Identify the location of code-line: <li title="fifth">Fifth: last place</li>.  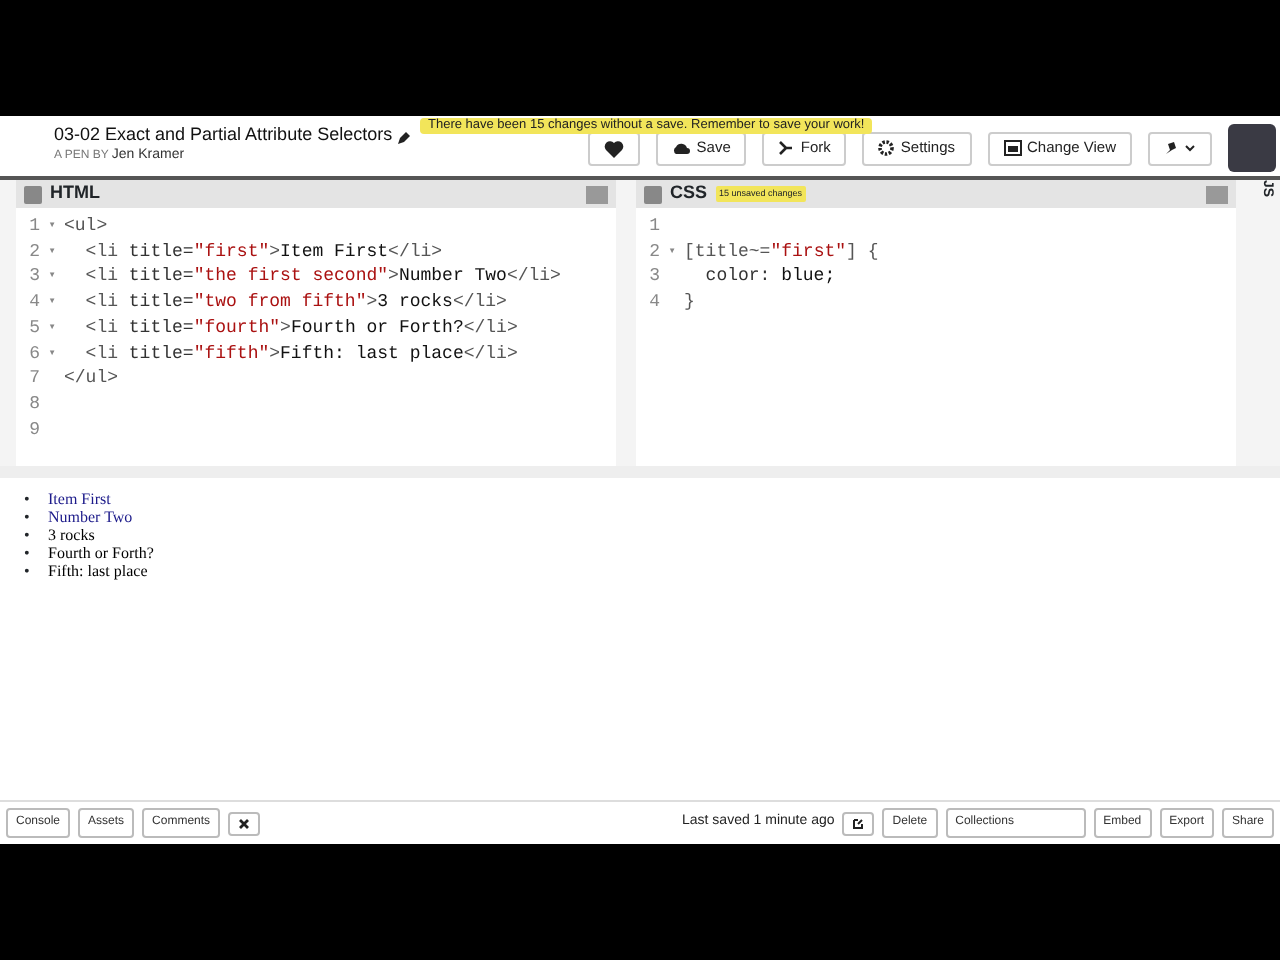
(300, 354).